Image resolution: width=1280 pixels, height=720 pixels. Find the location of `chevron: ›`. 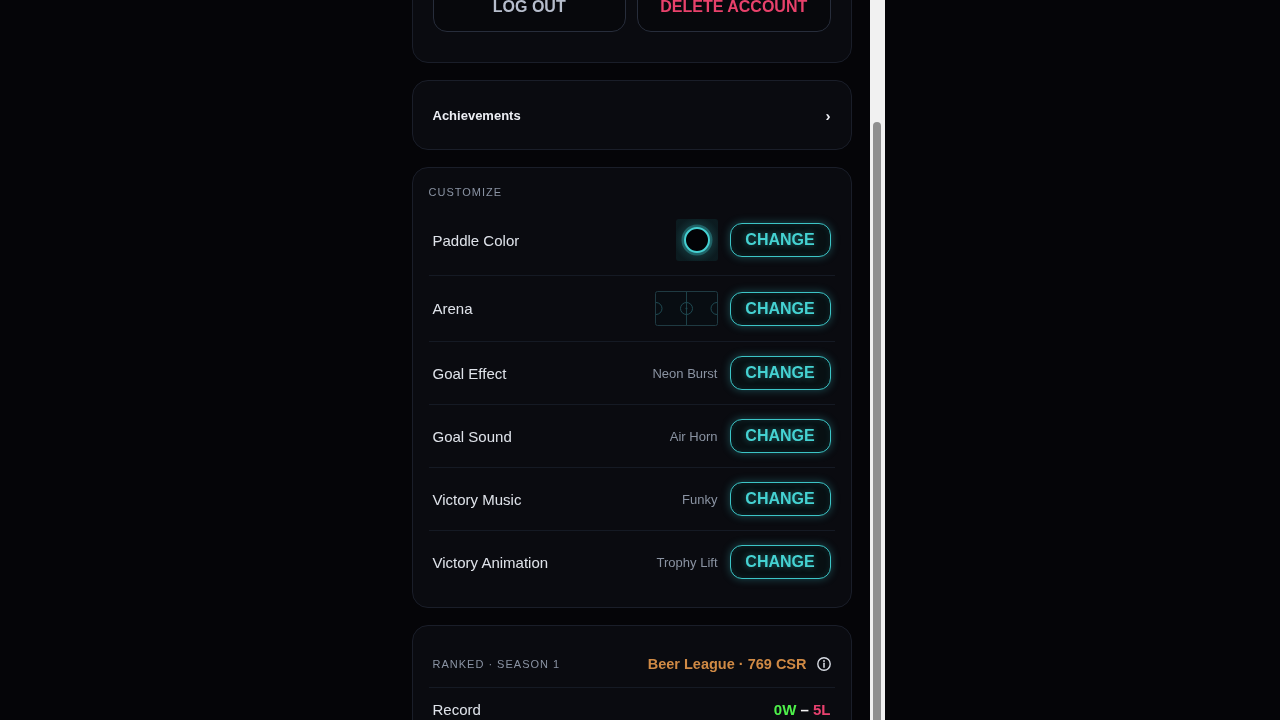

chevron: › is located at coordinates (828, 115).